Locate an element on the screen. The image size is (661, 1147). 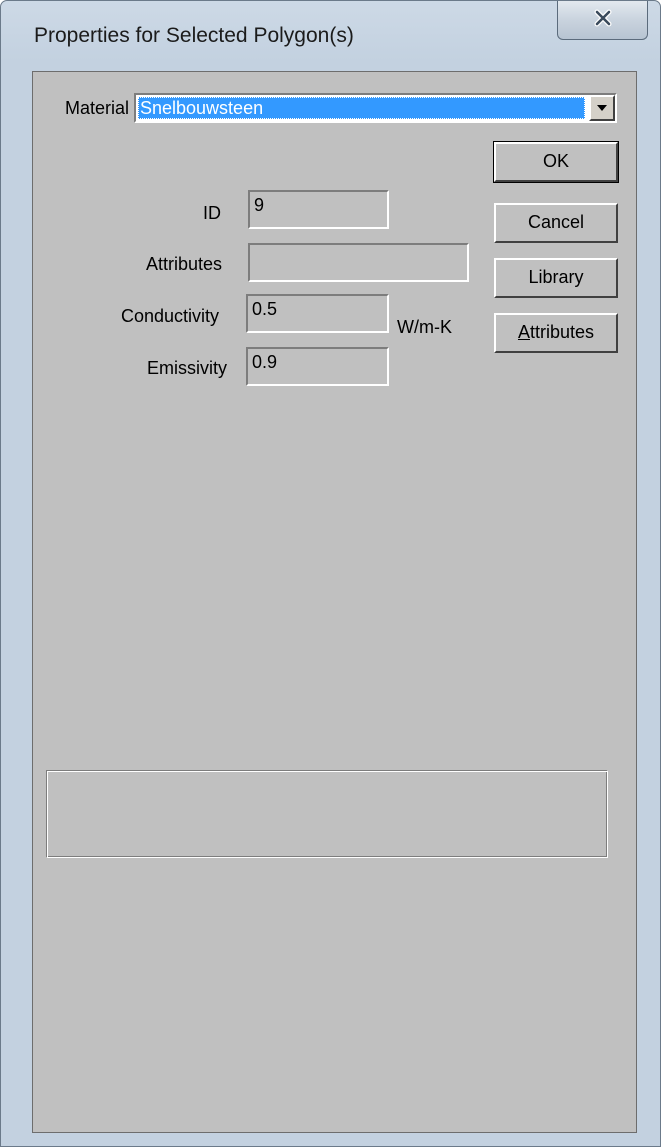
close-icon is located at coordinates (603, 20).